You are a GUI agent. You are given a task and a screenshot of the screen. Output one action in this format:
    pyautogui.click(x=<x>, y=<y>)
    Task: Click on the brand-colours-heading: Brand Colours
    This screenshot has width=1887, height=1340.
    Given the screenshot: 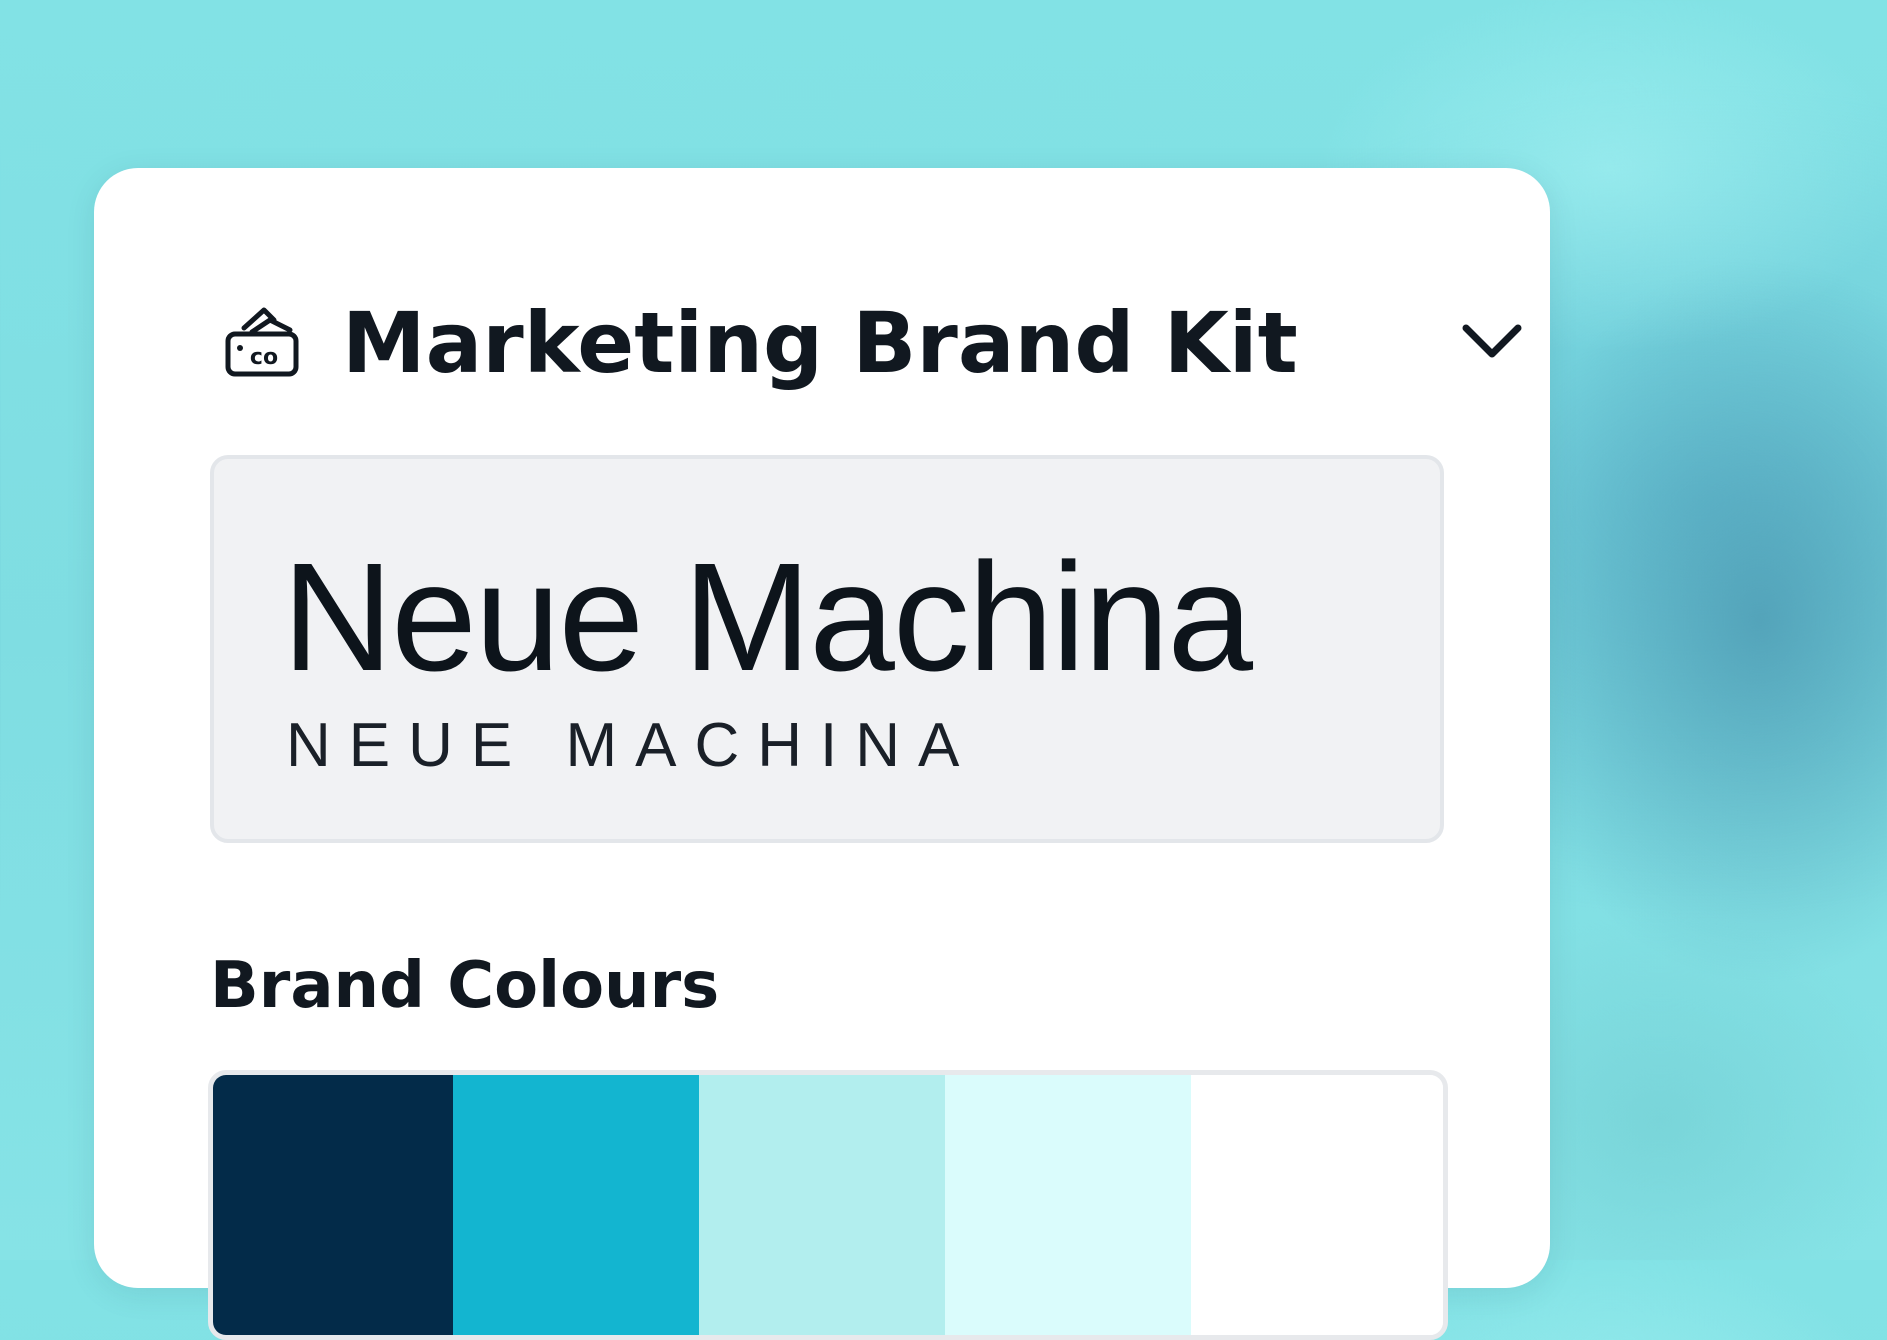 What is the action you would take?
    pyautogui.click(x=465, y=986)
    